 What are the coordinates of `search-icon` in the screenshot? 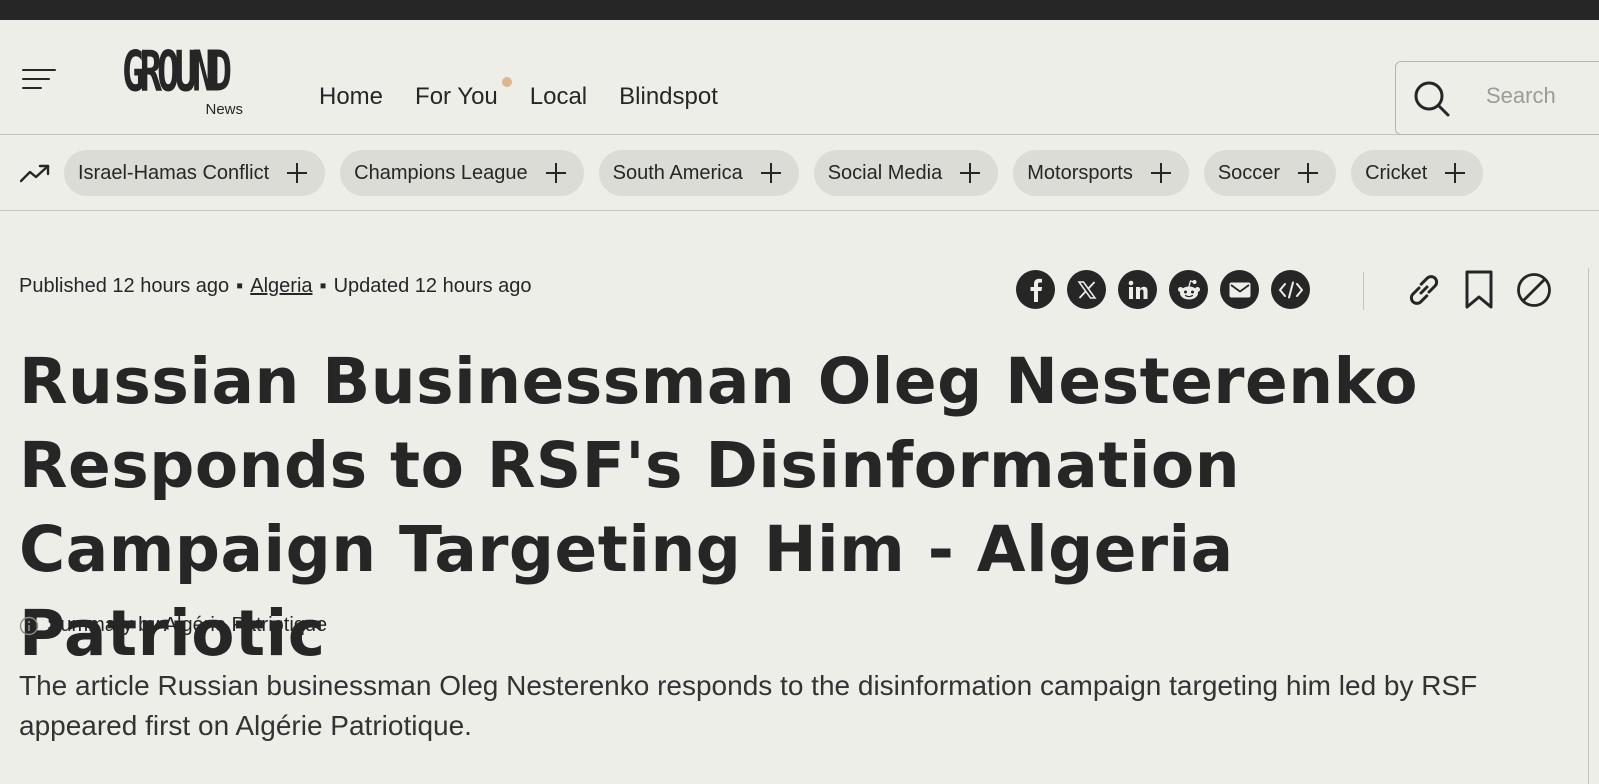 It's located at (1432, 99).